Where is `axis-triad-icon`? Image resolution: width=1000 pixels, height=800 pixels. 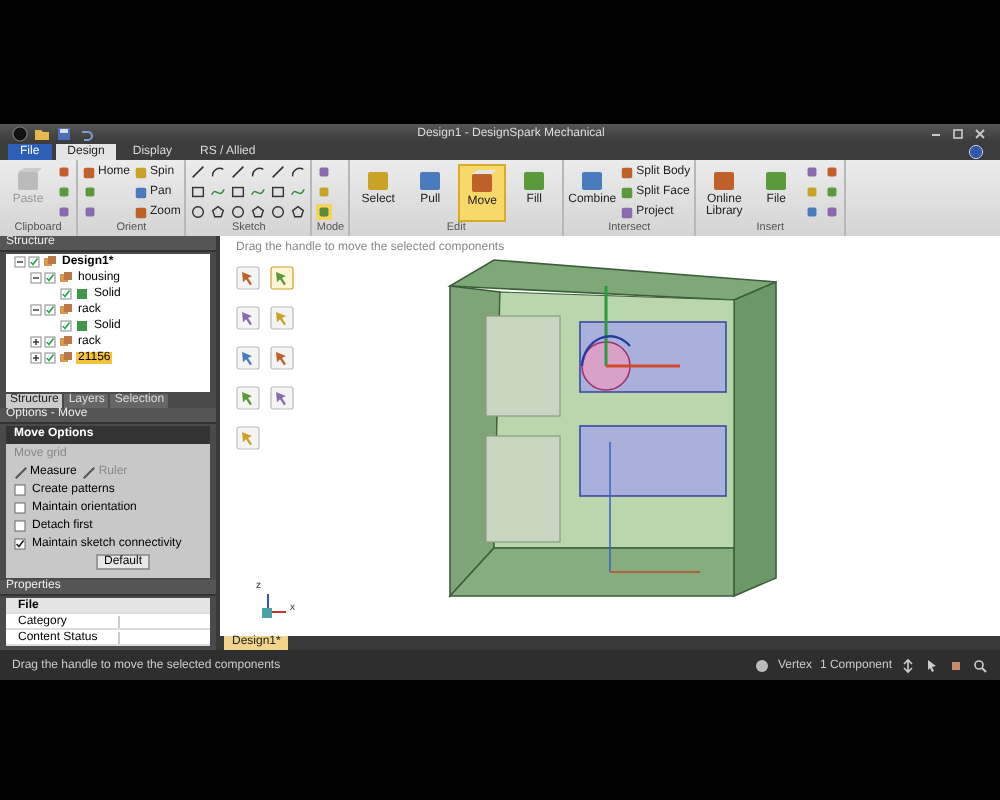
axis-triad-icon is located at coordinates (272, 608).